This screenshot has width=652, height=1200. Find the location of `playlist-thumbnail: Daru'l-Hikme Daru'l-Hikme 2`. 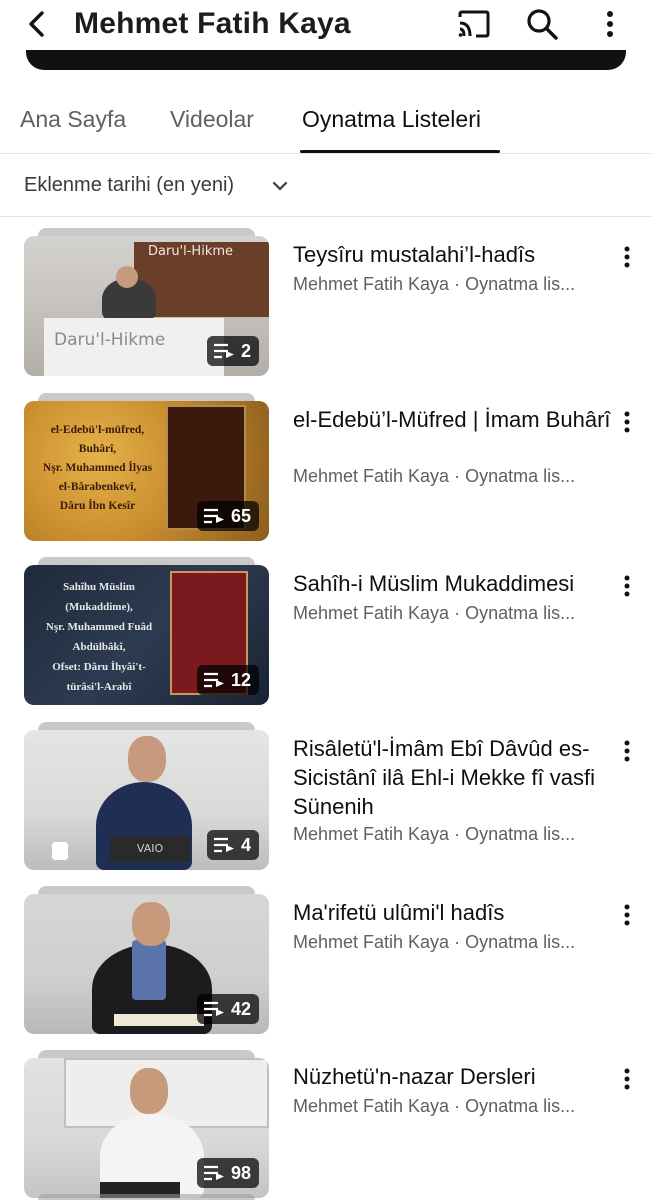

playlist-thumbnail: Daru'l-Hikme Daru'l-Hikme 2 is located at coordinates (146, 302).